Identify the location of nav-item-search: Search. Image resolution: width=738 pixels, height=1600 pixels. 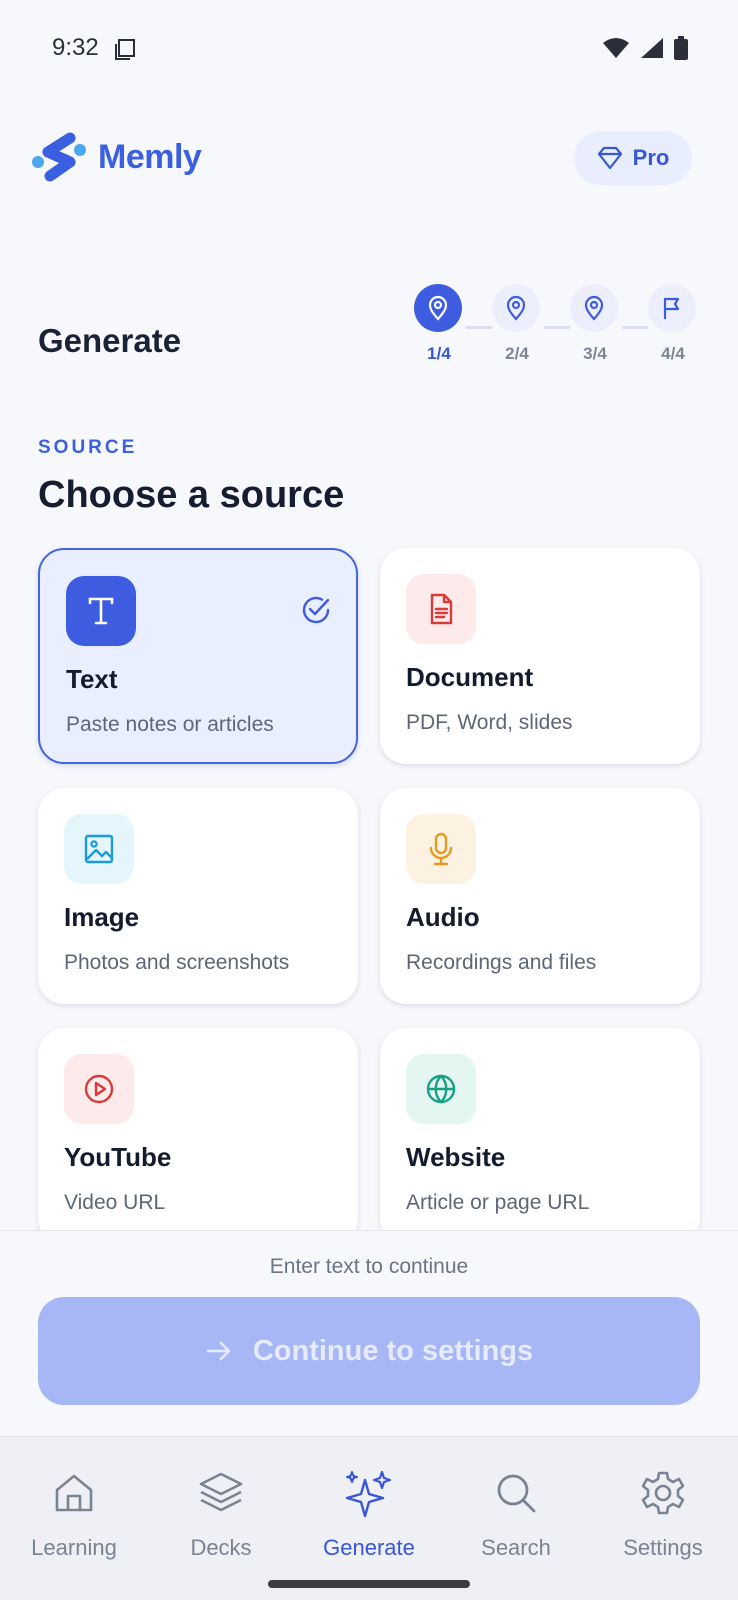
(516, 1514).